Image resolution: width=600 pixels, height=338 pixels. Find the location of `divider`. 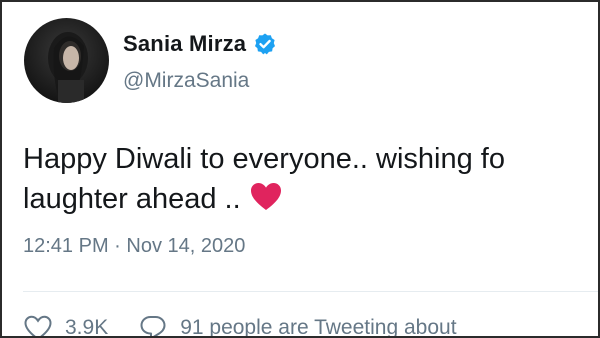

divider is located at coordinates (310, 291).